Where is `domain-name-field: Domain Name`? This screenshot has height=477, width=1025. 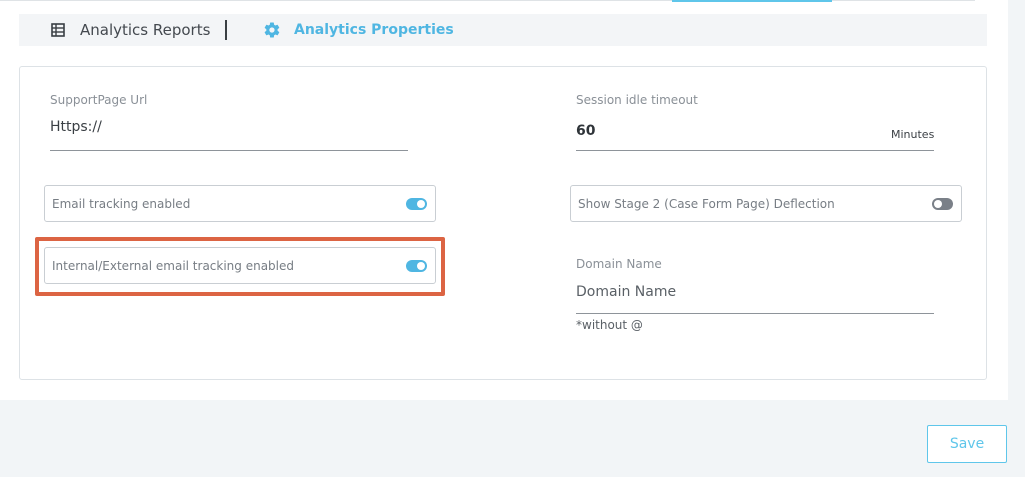 domain-name-field: Domain Name is located at coordinates (619, 264).